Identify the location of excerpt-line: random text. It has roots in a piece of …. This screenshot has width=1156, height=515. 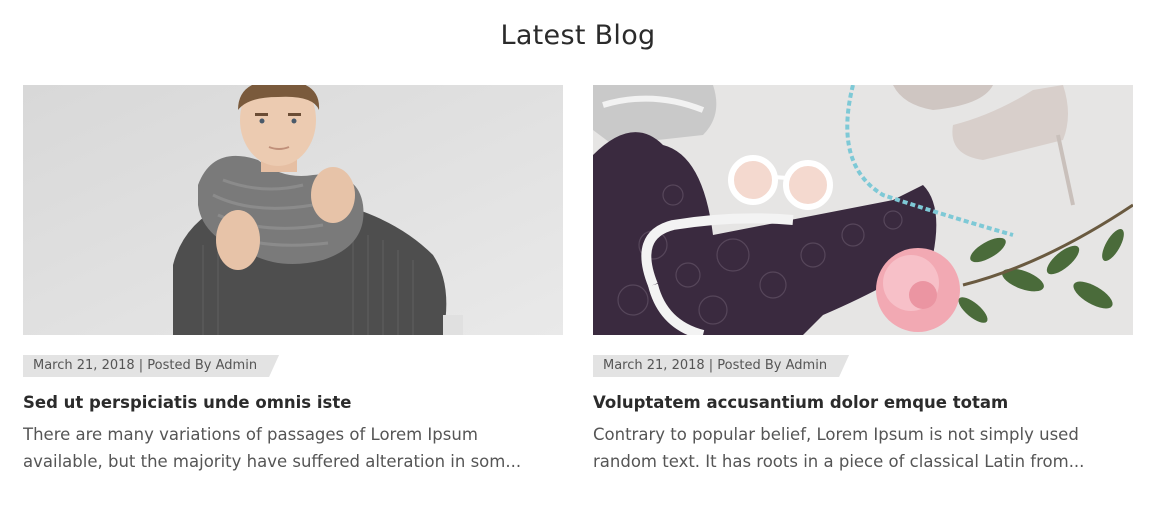
(839, 461).